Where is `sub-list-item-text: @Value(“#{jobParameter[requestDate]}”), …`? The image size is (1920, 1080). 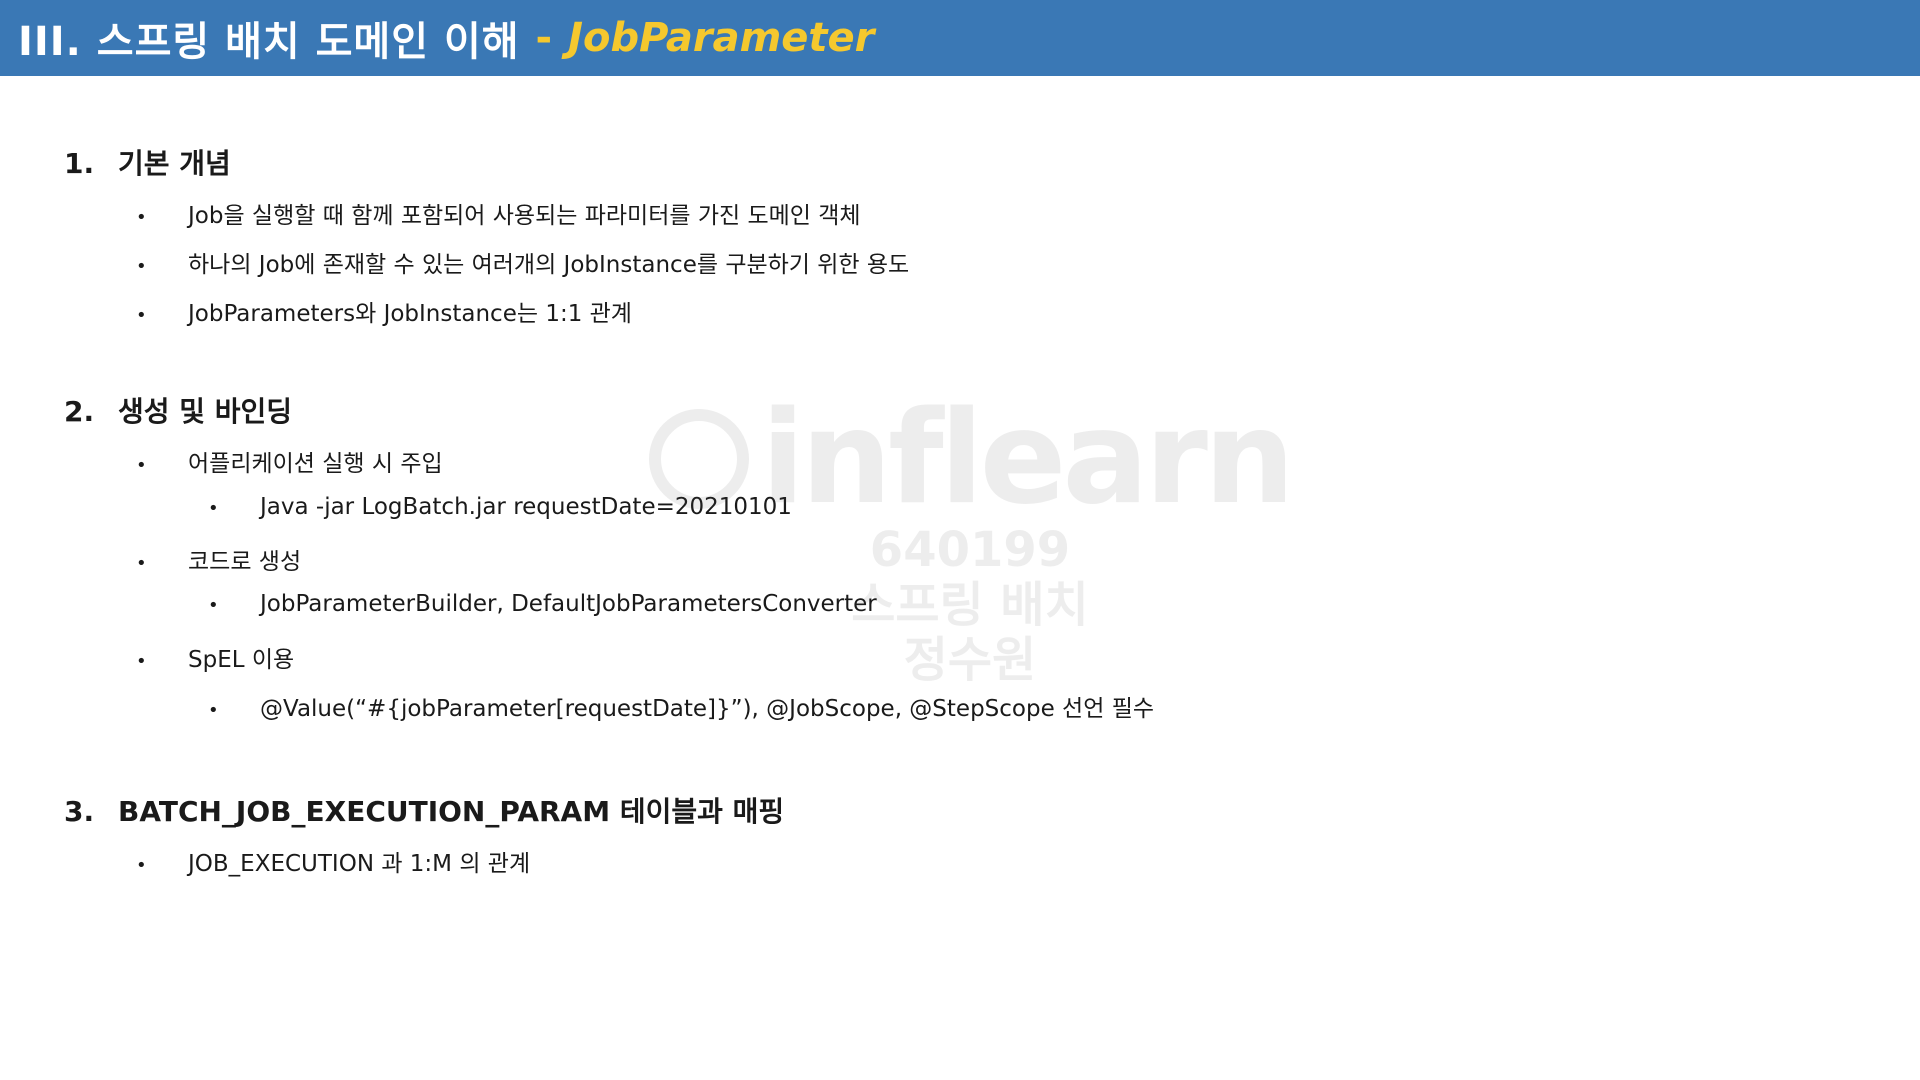 sub-list-item-text: @Value(“#{jobParameter[requestDate]}”), … is located at coordinates (707, 709).